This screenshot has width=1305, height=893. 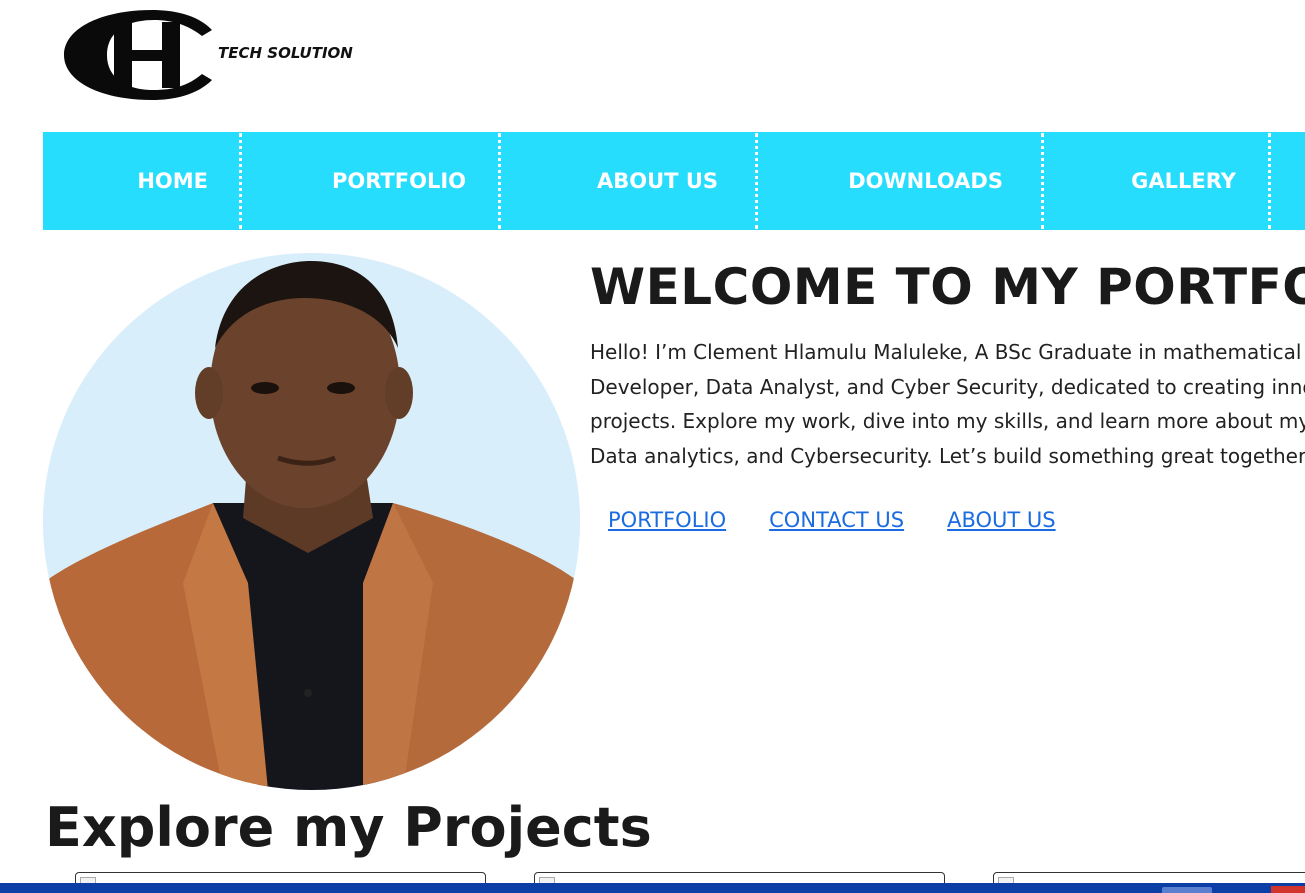 What do you see at coordinates (1187, 890) in the screenshot?
I see `taskbar-button` at bounding box center [1187, 890].